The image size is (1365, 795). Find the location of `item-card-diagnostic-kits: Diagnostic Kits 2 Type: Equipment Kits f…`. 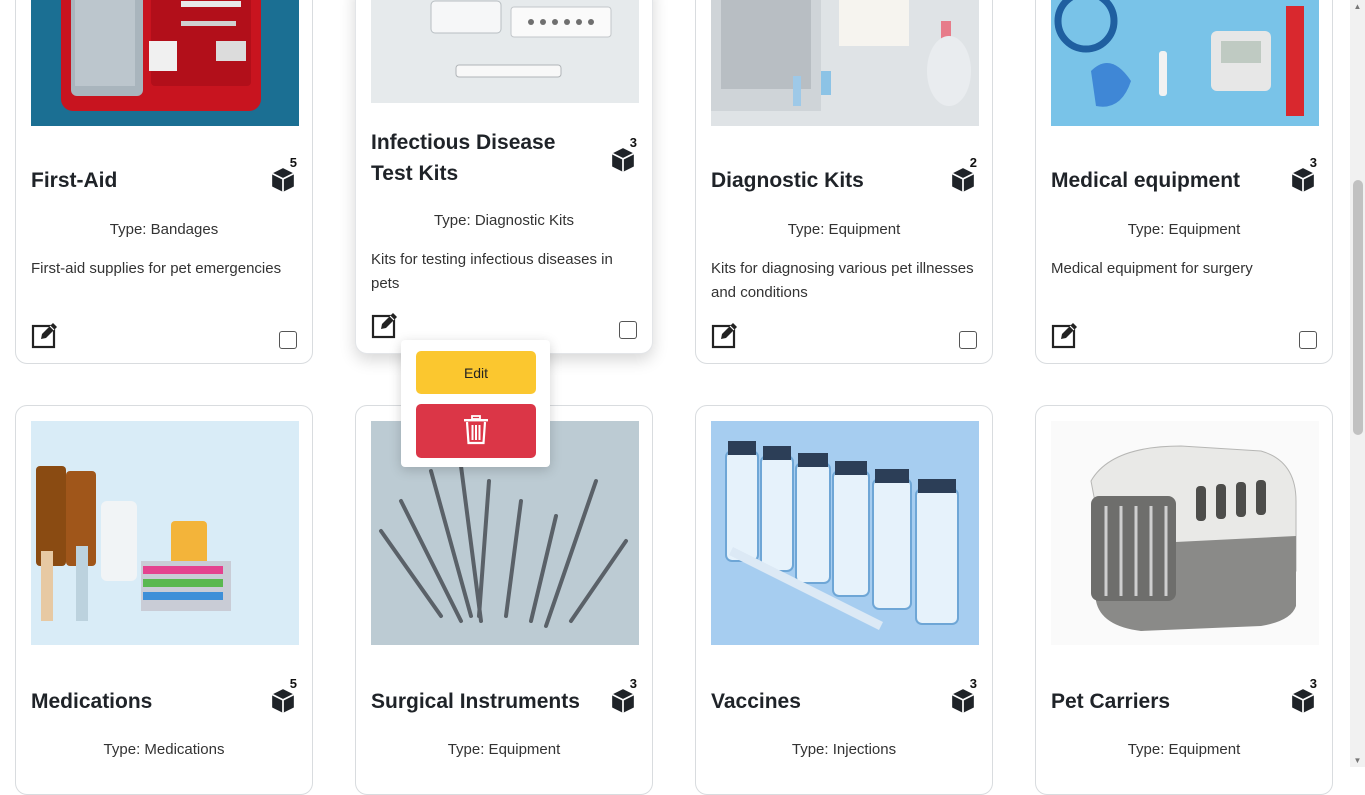

item-card-diagnostic-kits: Diagnostic Kits 2 Type: Equipment Kits f… is located at coordinates (844, 182).